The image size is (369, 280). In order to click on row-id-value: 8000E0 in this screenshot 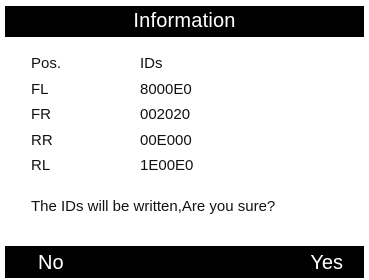, I will do `click(166, 89)`.